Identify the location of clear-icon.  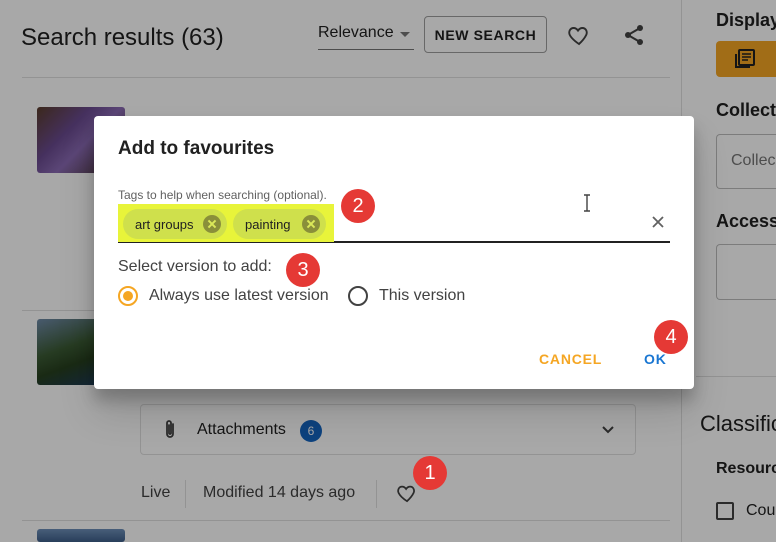
(658, 222).